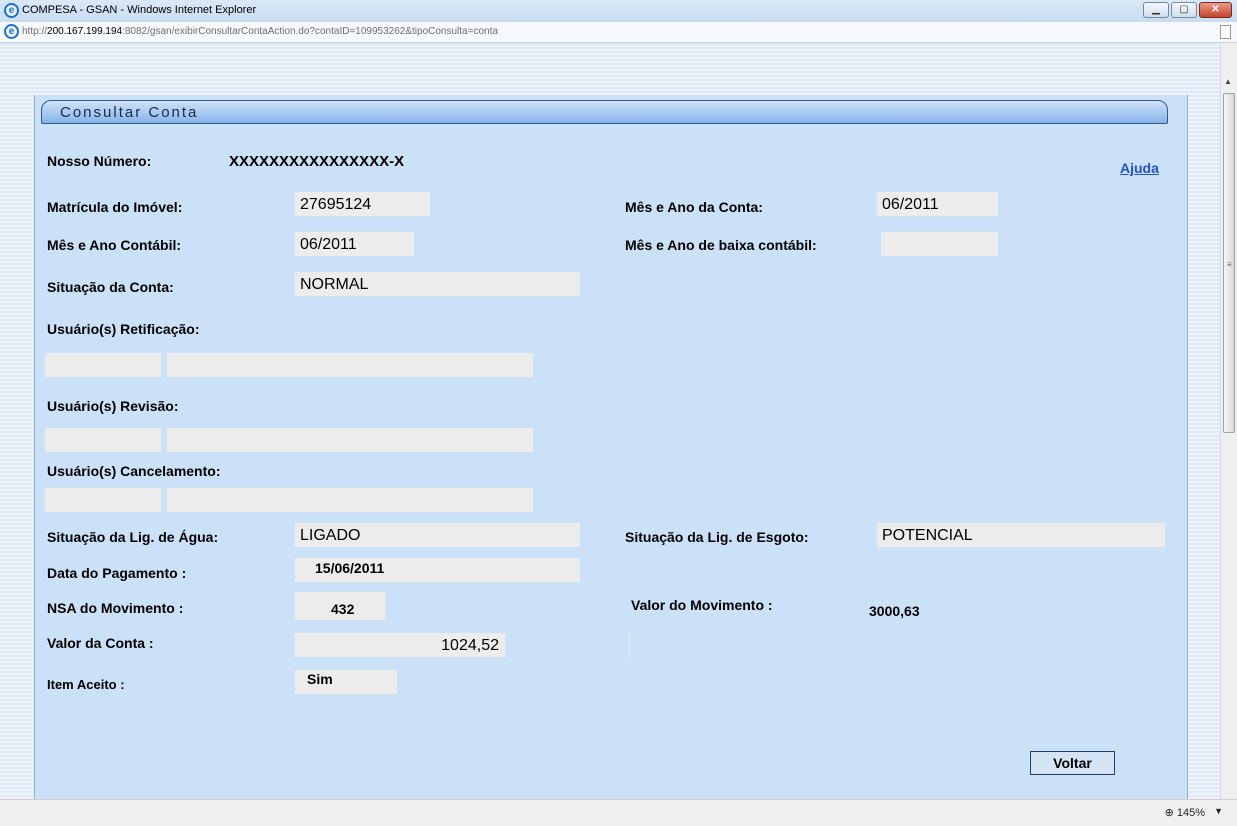 Image resolution: width=1237 pixels, height=826 pixels. I want to click on minimize-icon: ▁, so click(1156, 9).